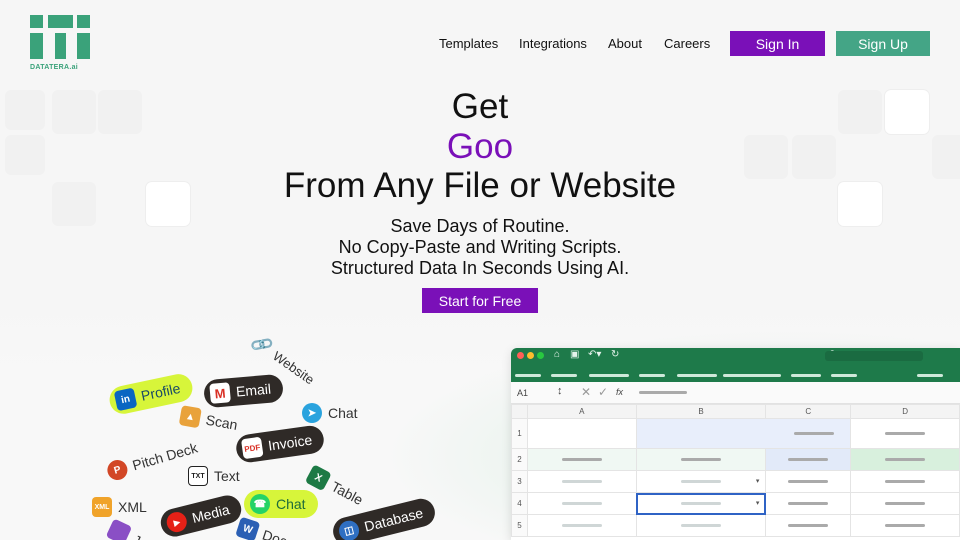  I want to click on hero-subtitle-2: No Copy-Paste and Writing Scripts., so click(480, 247).